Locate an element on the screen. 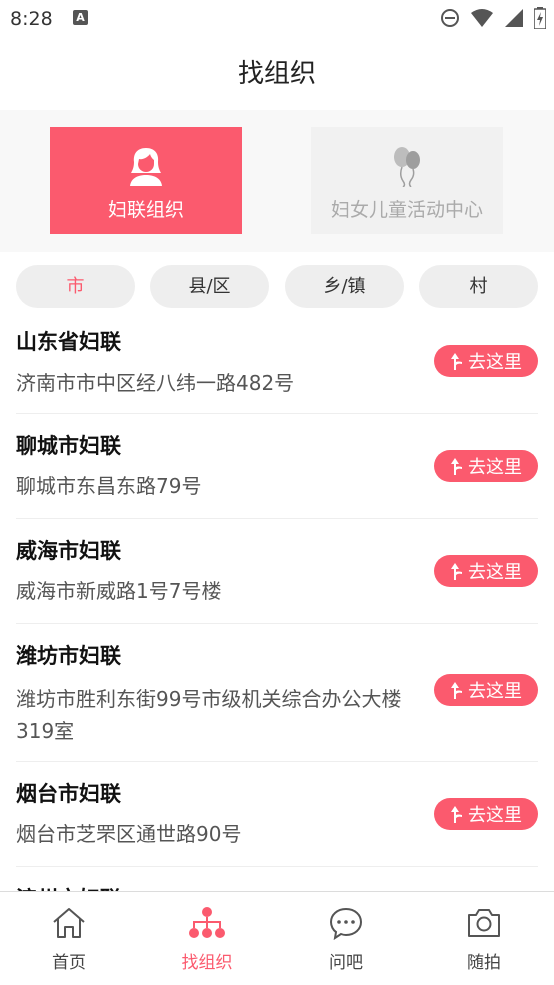  org-name: 山东省妇联 is located at coordinates (68, 342).